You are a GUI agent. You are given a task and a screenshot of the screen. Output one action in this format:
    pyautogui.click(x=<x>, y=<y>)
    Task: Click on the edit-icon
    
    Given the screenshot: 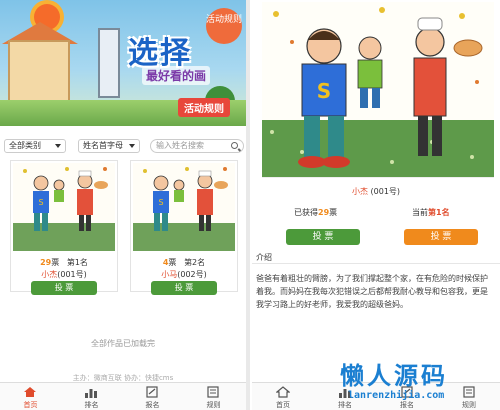 What is the action you would take?
    pyautogui.click(x=152, y=392)
    